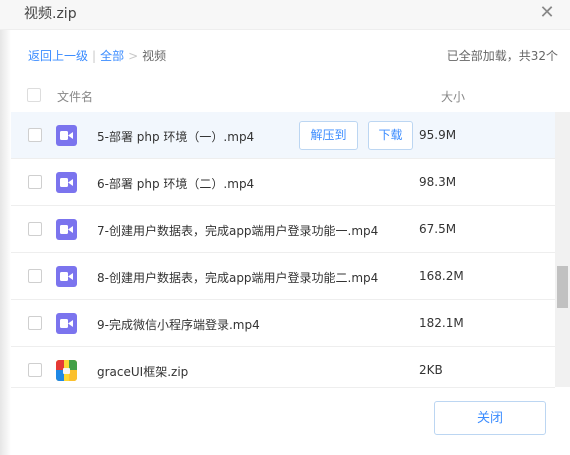 This screenshot has width=570, height=455. I want to click on file-size: 98.3M, so click(438, 182).